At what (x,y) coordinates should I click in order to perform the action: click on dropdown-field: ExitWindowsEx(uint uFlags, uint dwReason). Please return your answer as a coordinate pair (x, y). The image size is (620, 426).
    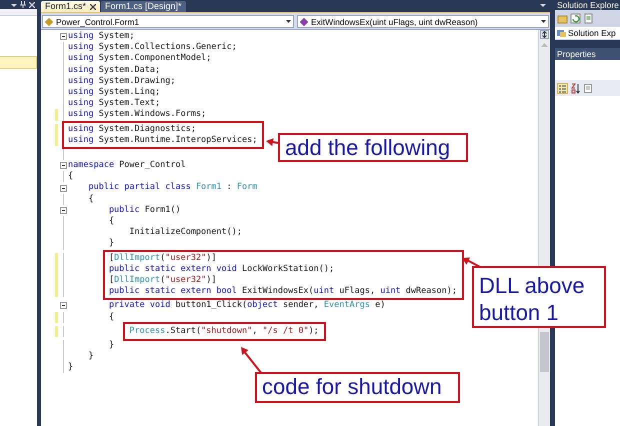
    Looking at the image, I should click on (423, 21).